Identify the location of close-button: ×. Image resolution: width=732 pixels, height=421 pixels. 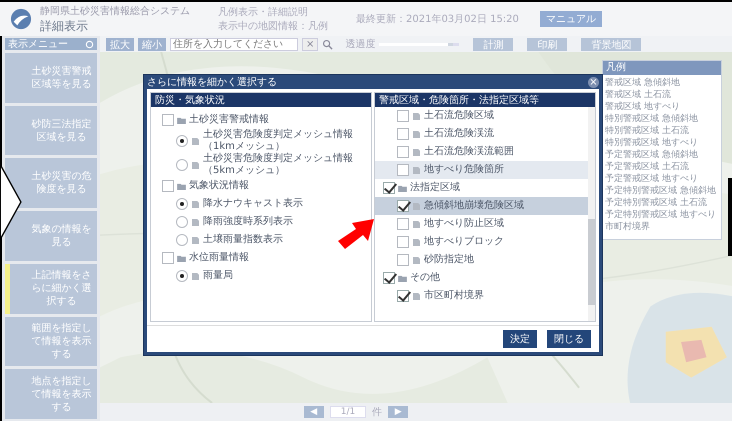
(593, 82).